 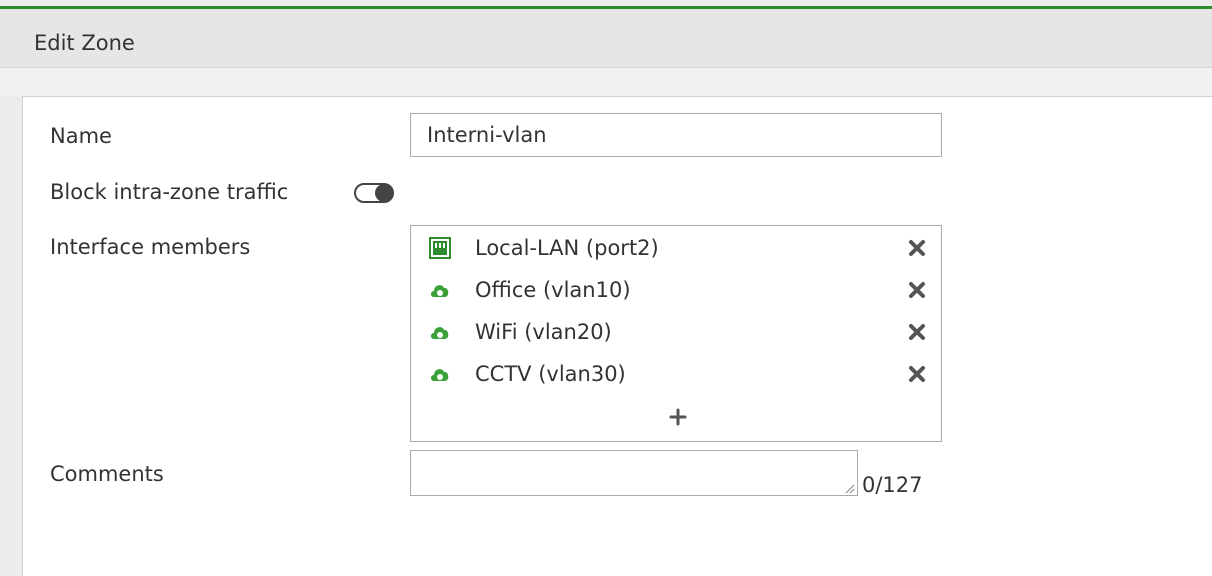 What do you see at coordinates (676, 135) in the screenshot?
I see `name-input` at bounding box center [676, 135].